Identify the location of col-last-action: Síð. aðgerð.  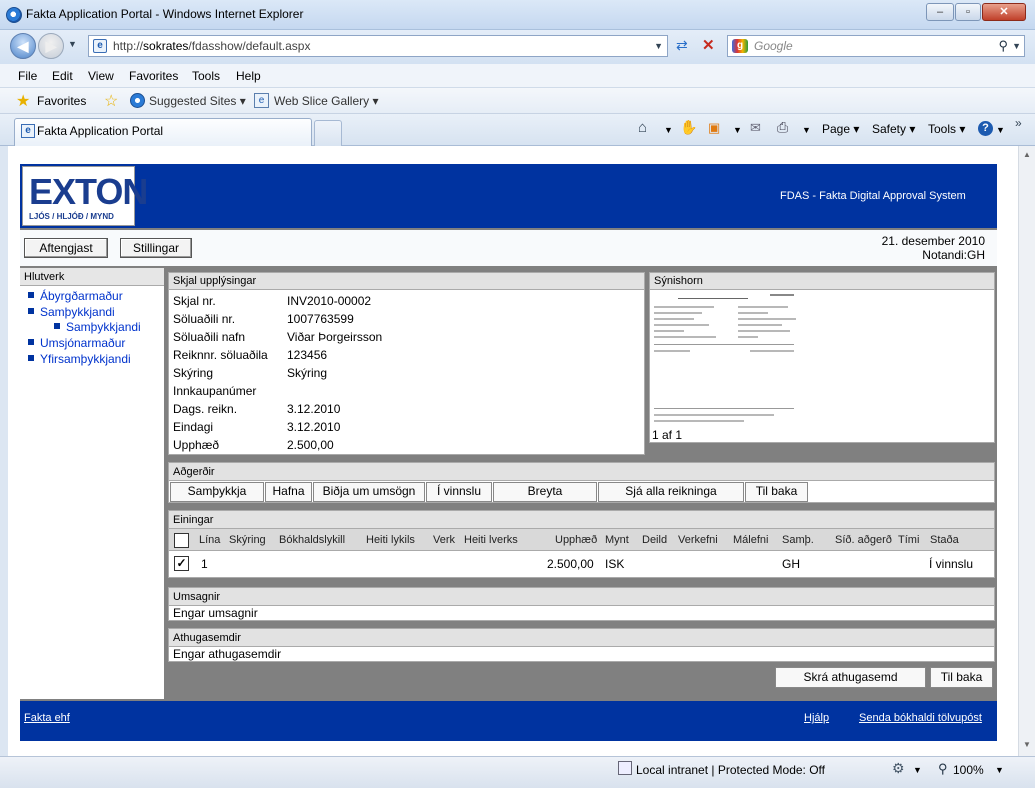
(863, 540).